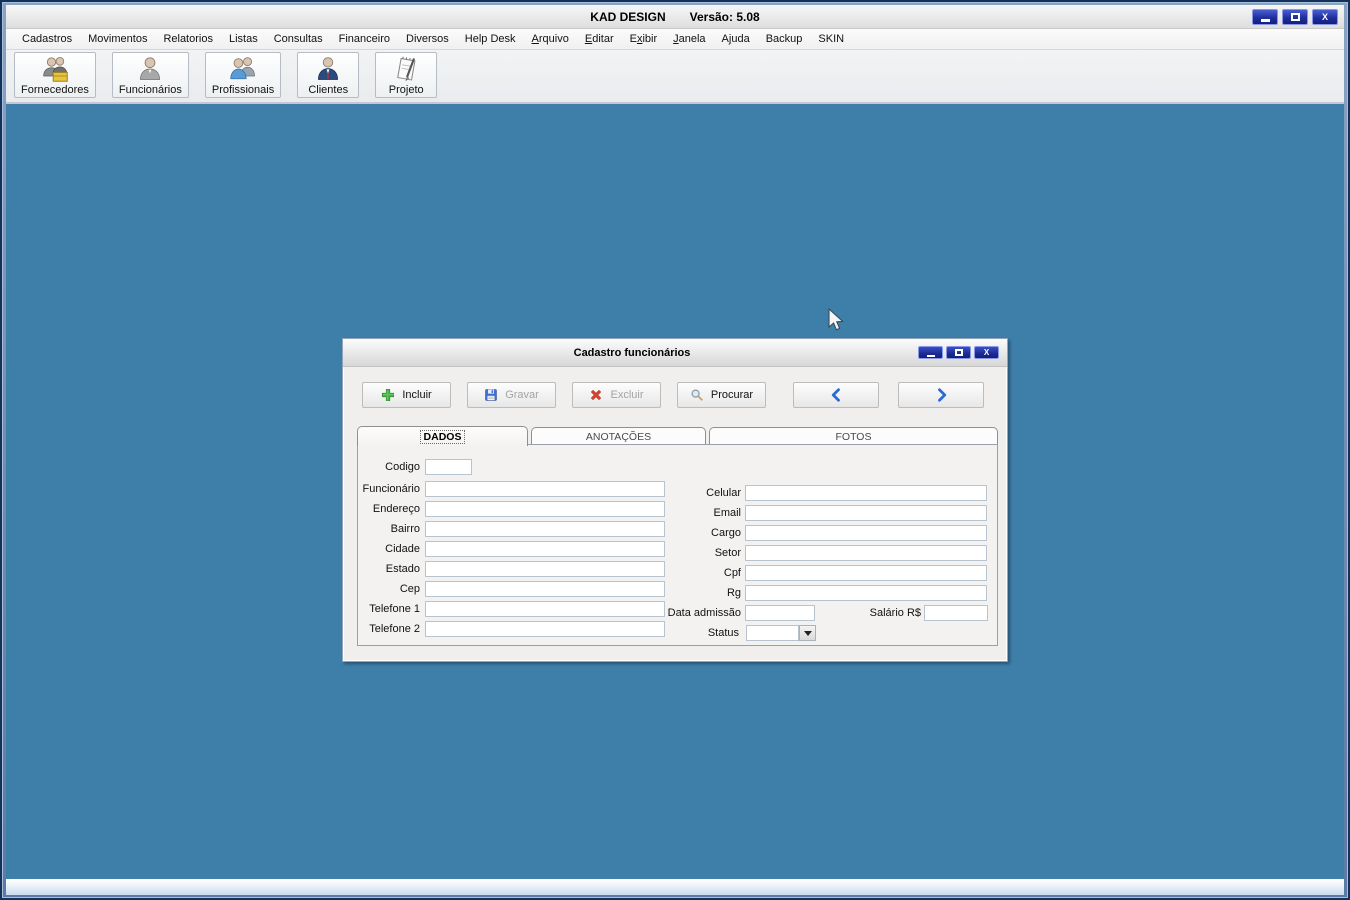 The width and height of the screenshot is (1350, 900). What do you see at coordinates (55, 69) in the screenshot?
I see `suppliers-people-icon` at bounding box center [55, 69].